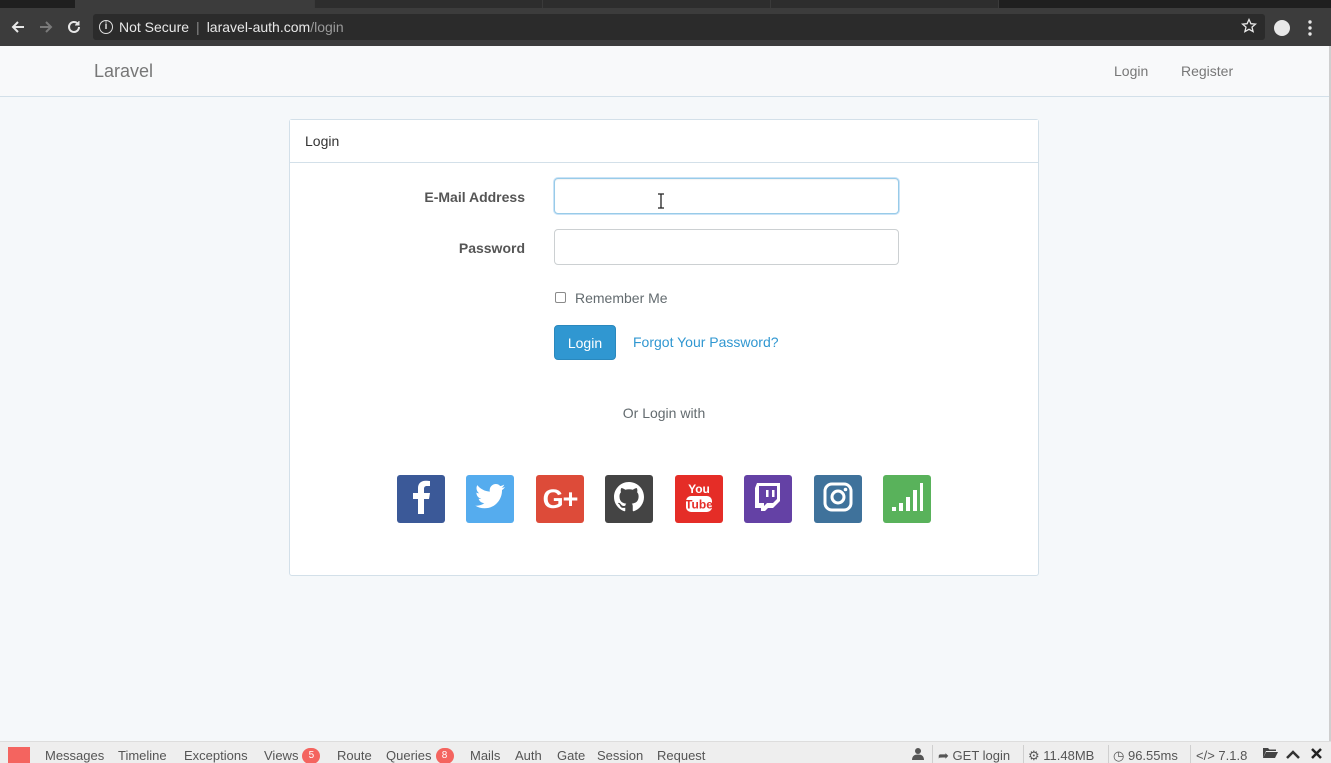 The image size is (1331, 763). What do you see at coordinates (981, 755) in the screenshot?
I see `method-route-text: GET login` at bounding box center [981, 755].